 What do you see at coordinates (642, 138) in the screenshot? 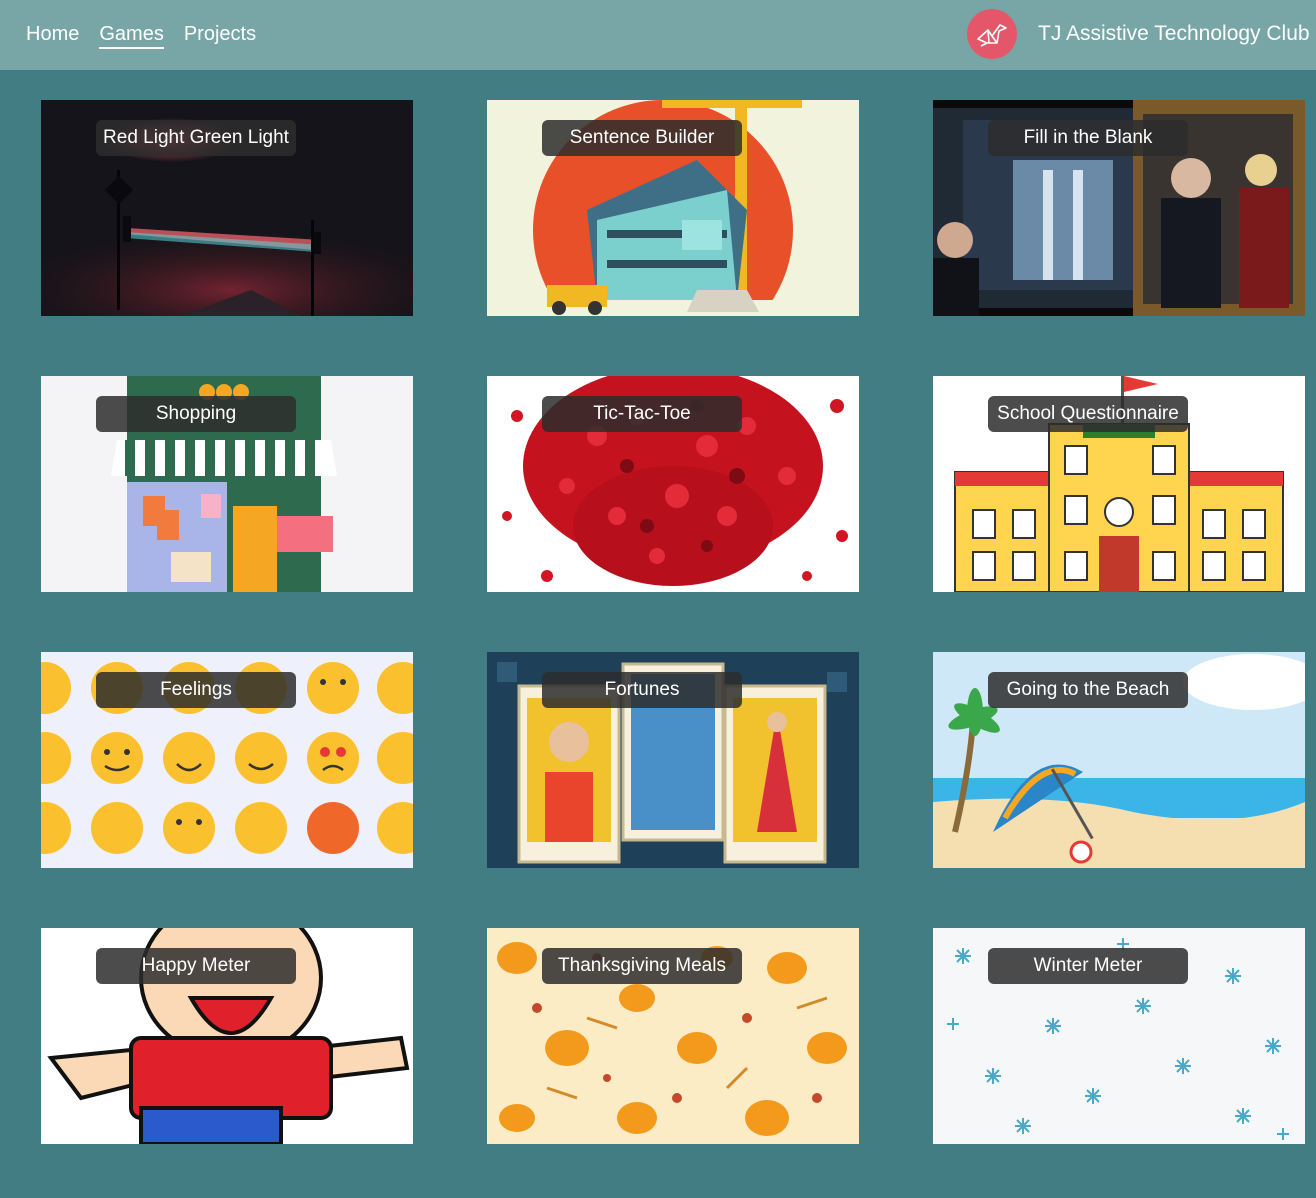
I see `game-title: Sentence Builder` at bounding box center [642, 138].